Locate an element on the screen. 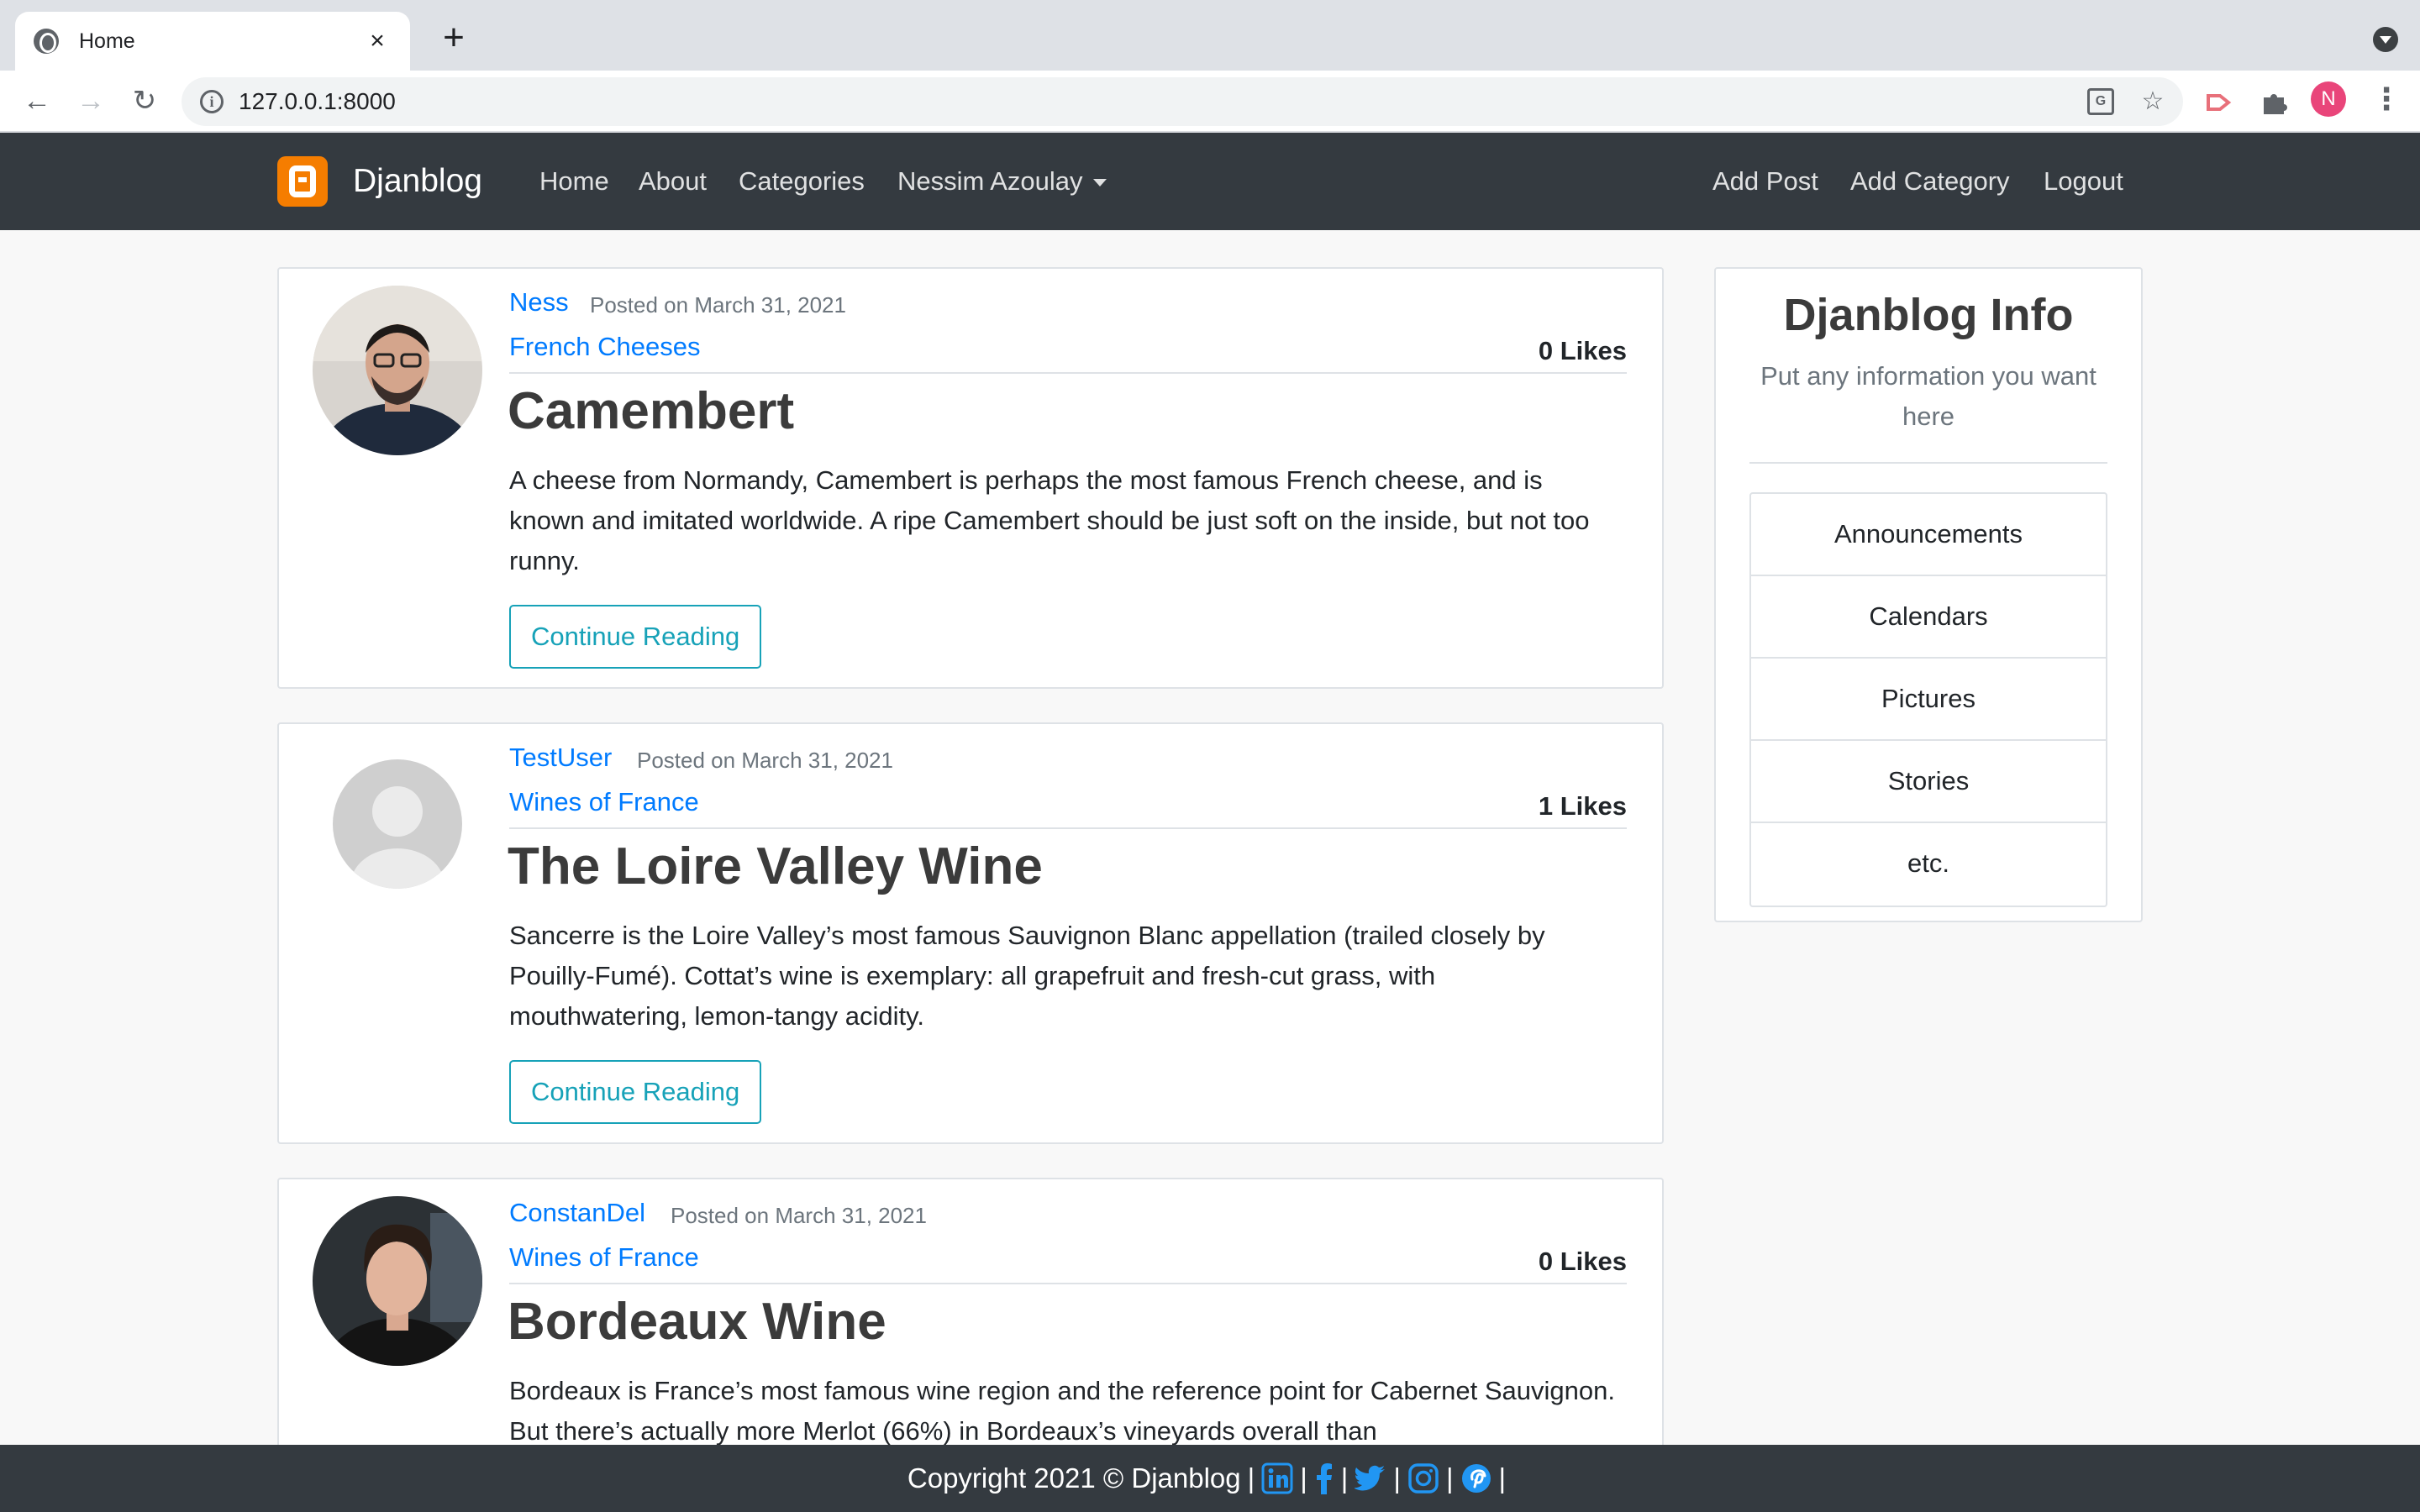 The height and width of the screenshot is (1512, 2420). twitter-icon is located at coordinates (1369, 1478).